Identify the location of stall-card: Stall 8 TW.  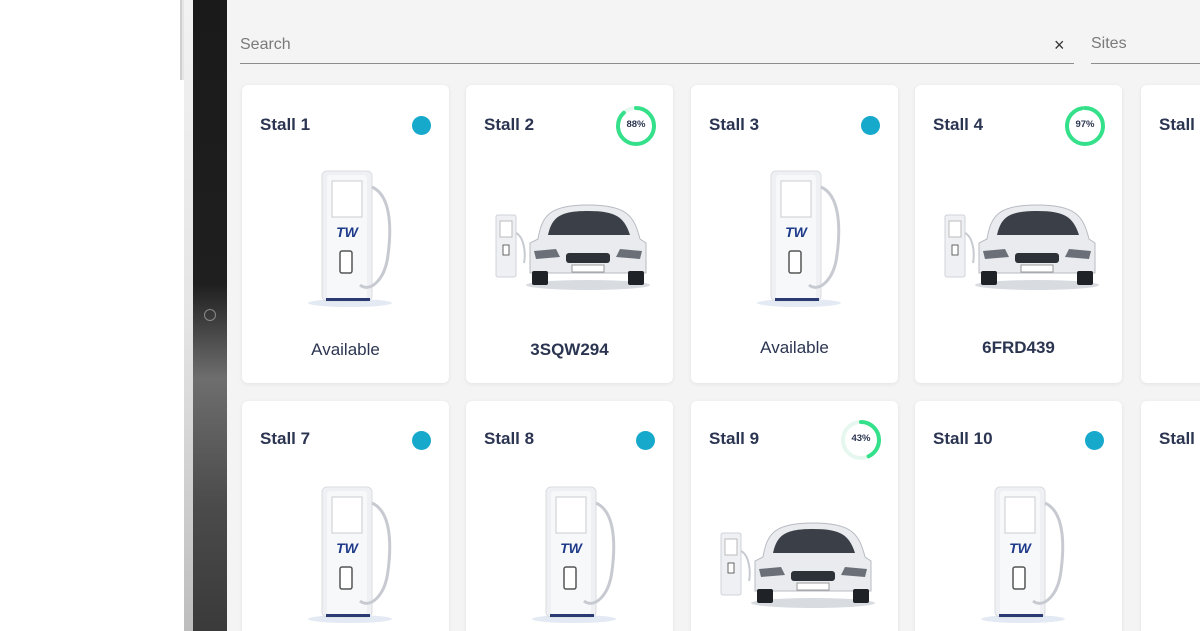
(569, 516).